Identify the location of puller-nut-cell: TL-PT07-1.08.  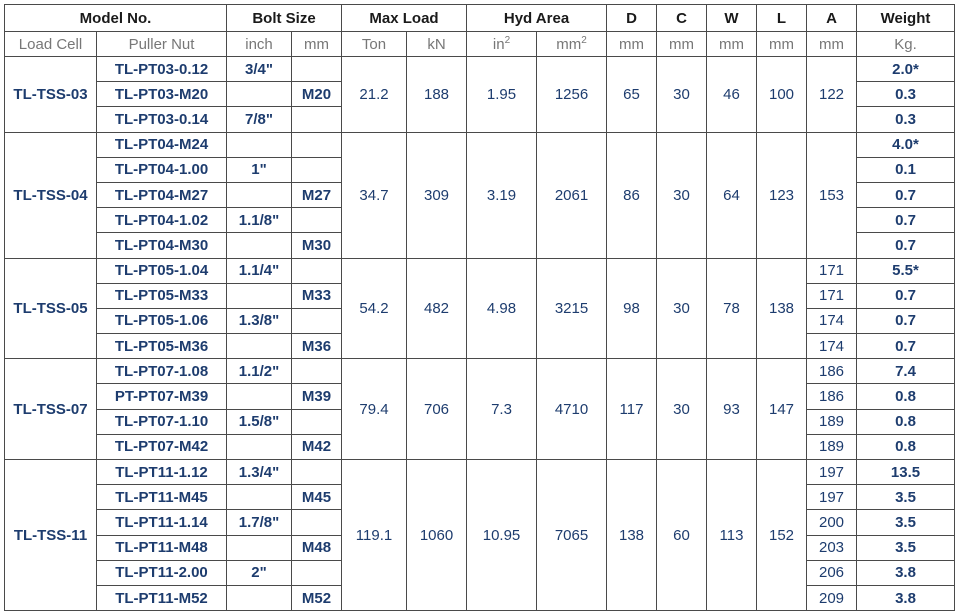
(161, 371).